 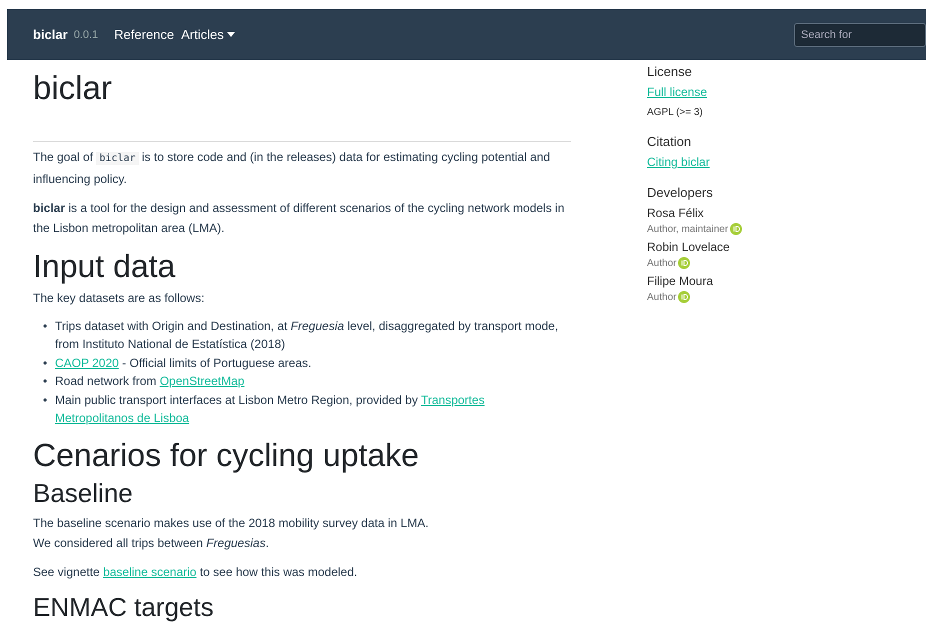 I want to click on section-heading: Input data, so click(x=104, y=265).